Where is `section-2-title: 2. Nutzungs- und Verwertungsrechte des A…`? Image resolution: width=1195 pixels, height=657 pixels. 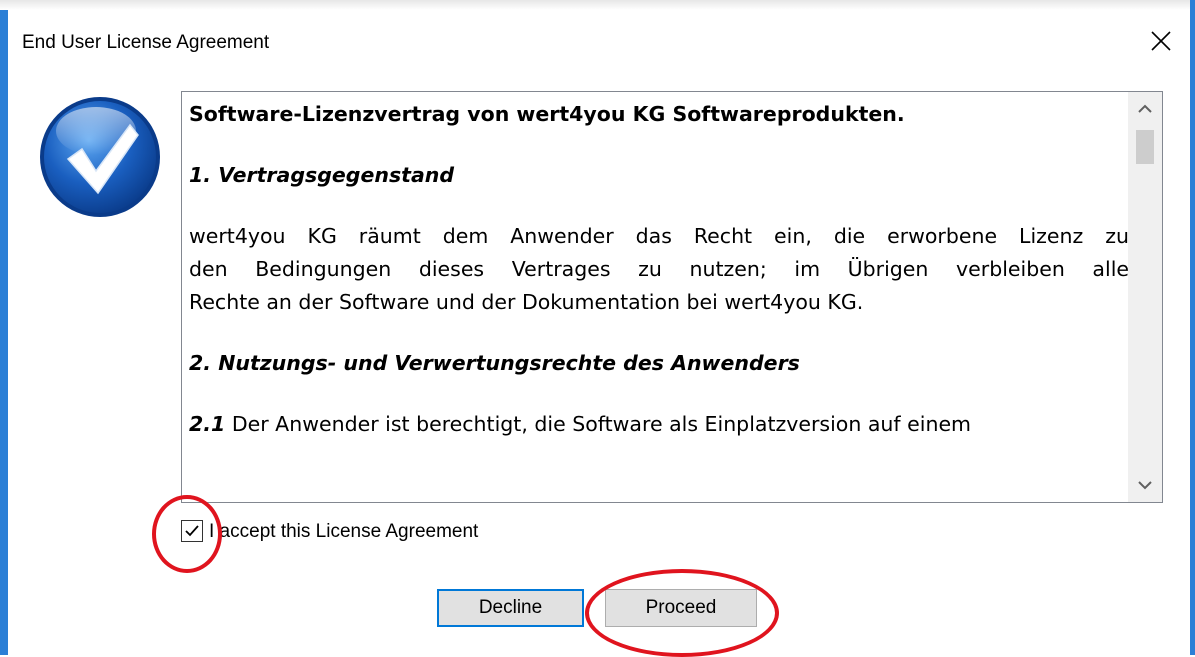
section-2-title: 2. Nutzungs- und Verwertungsrechte des A… is located at coordinates (494, 363).